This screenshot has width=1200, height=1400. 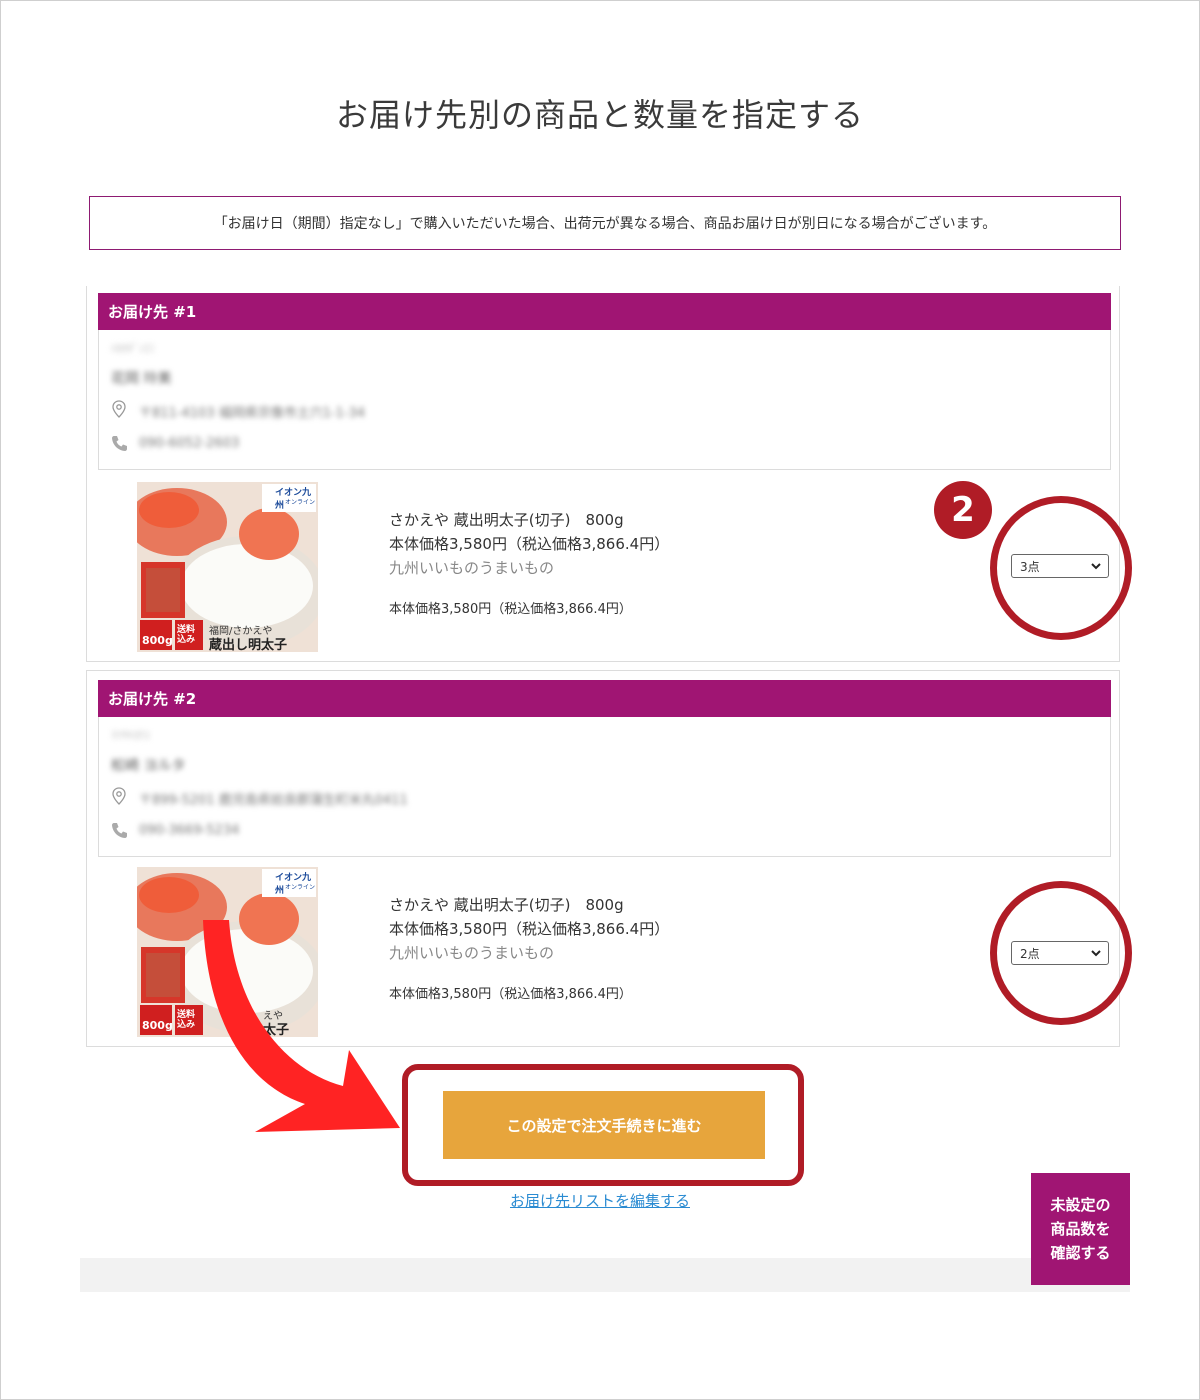 I want to click on product-image-title: 蔵出し明太子, so click(x=248, y=645).